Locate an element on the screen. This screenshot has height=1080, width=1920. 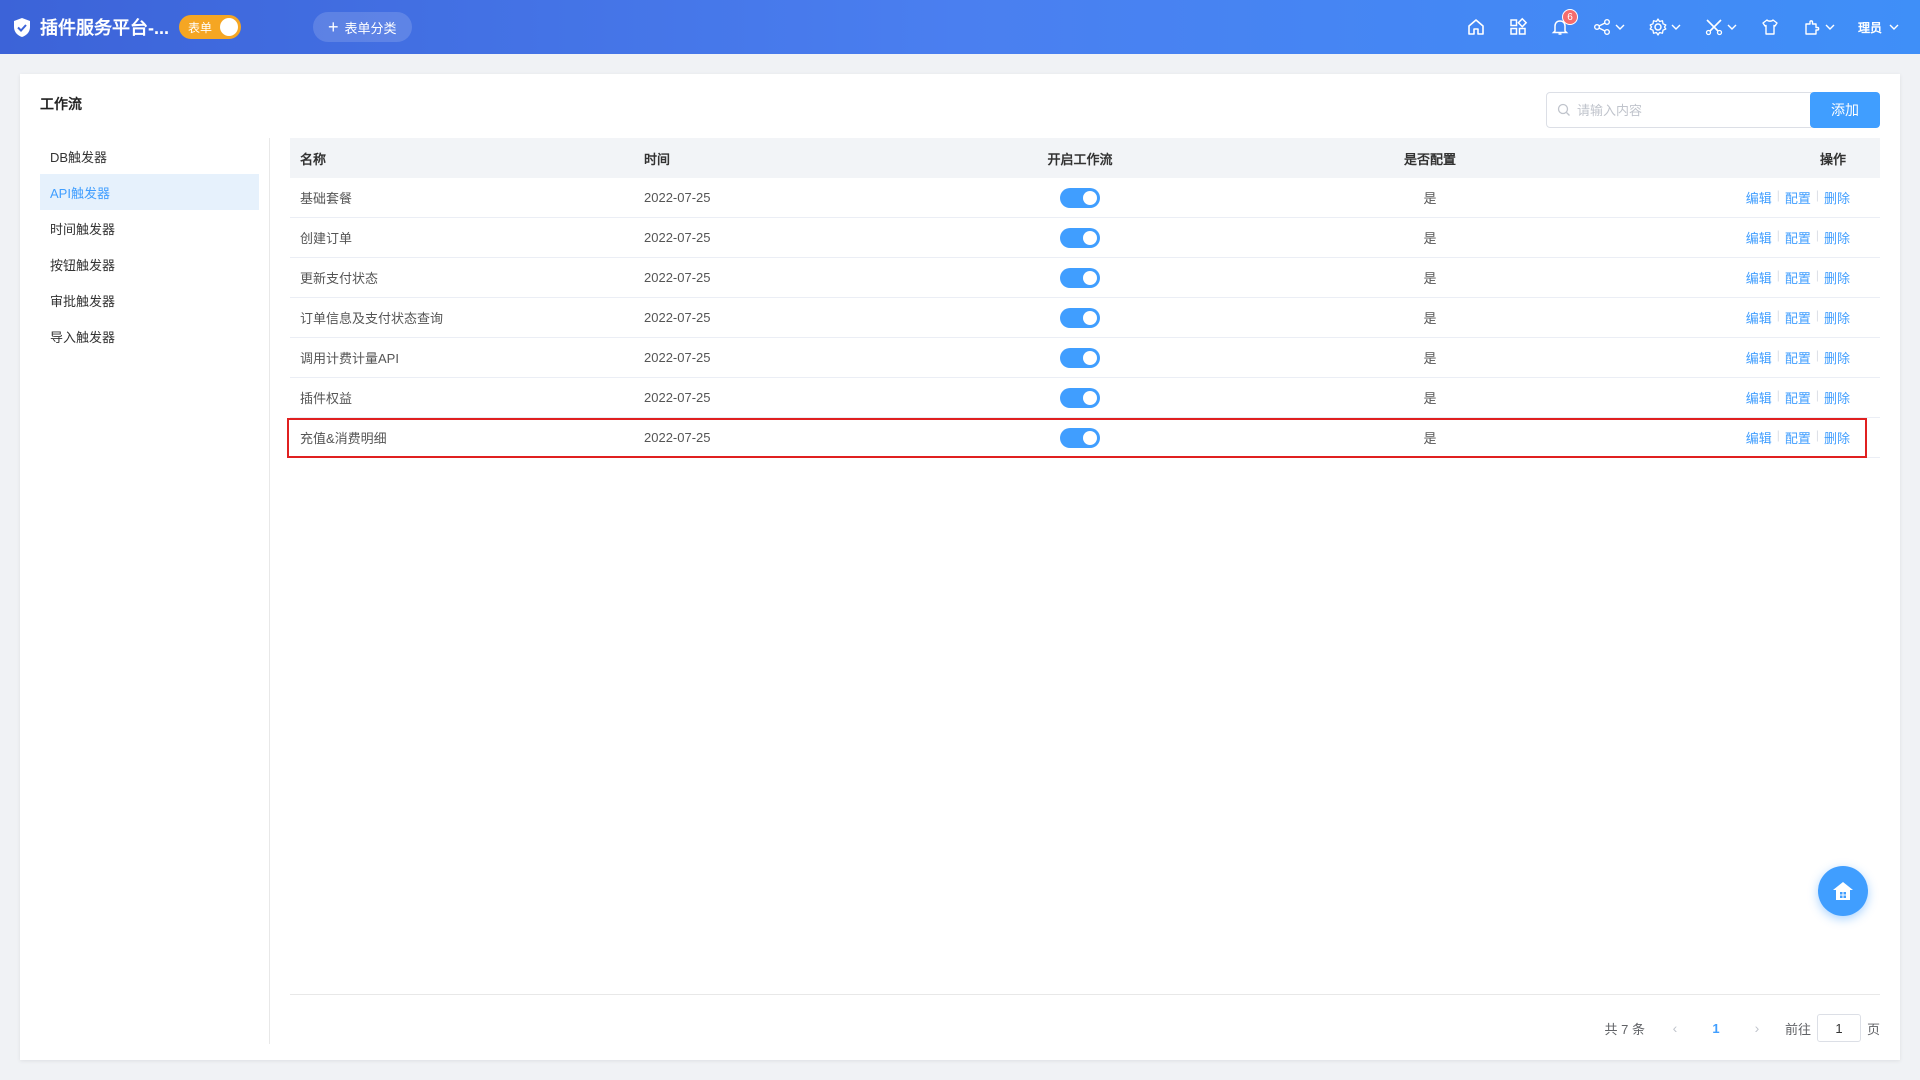
row-name: 更新支付状态 is located at coordinates (339, 278).